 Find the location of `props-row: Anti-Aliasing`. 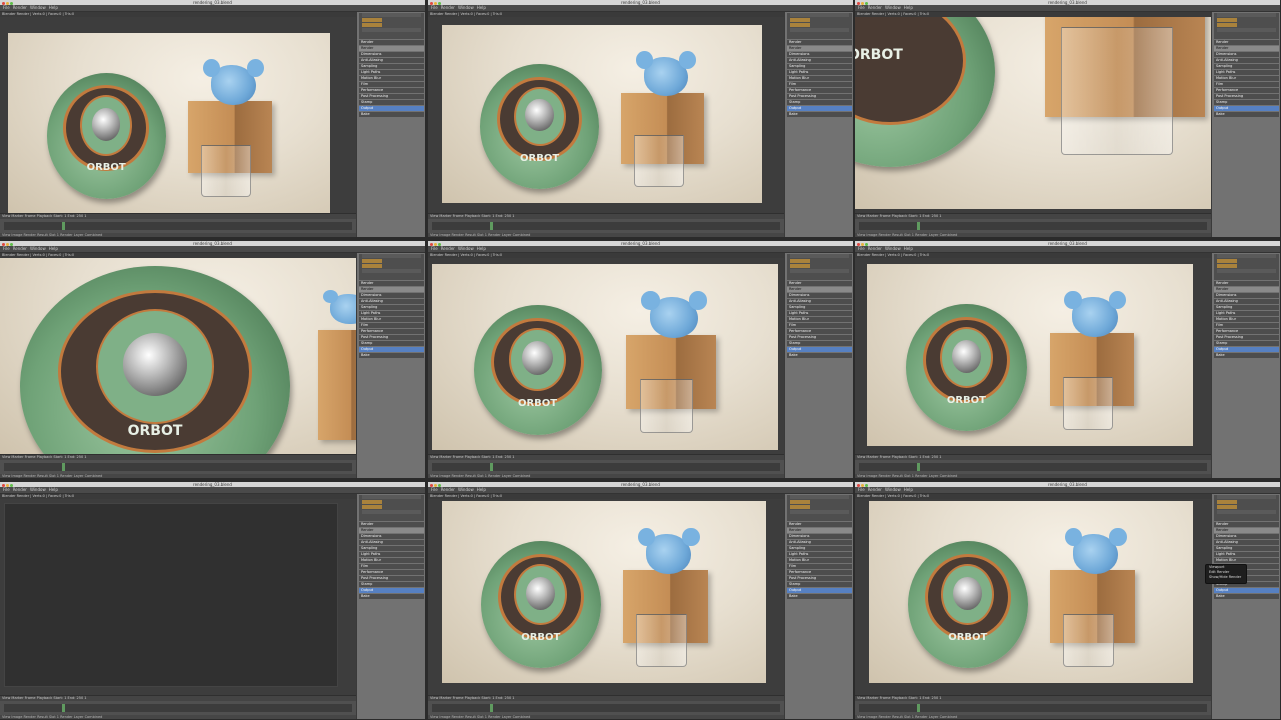

props-row: Anti-Aliasing is located at coordinates (391, 542).